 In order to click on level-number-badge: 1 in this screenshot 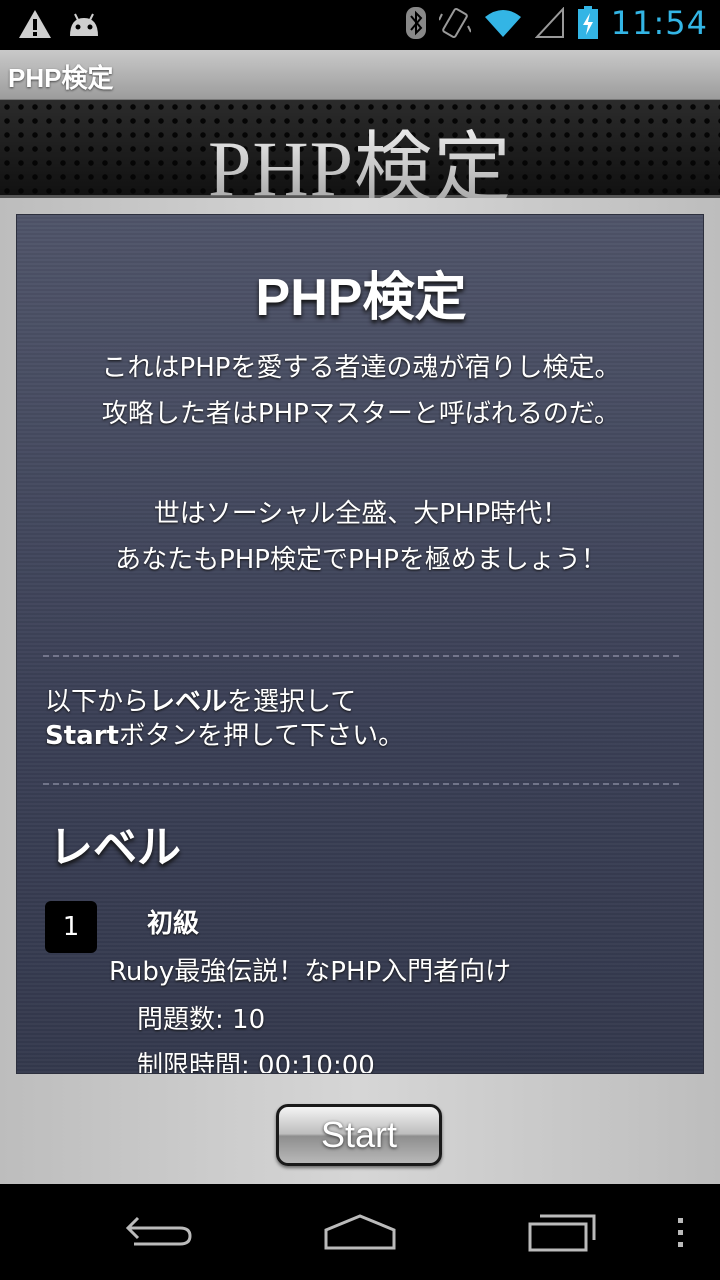, I will do `click(71, 927)`.